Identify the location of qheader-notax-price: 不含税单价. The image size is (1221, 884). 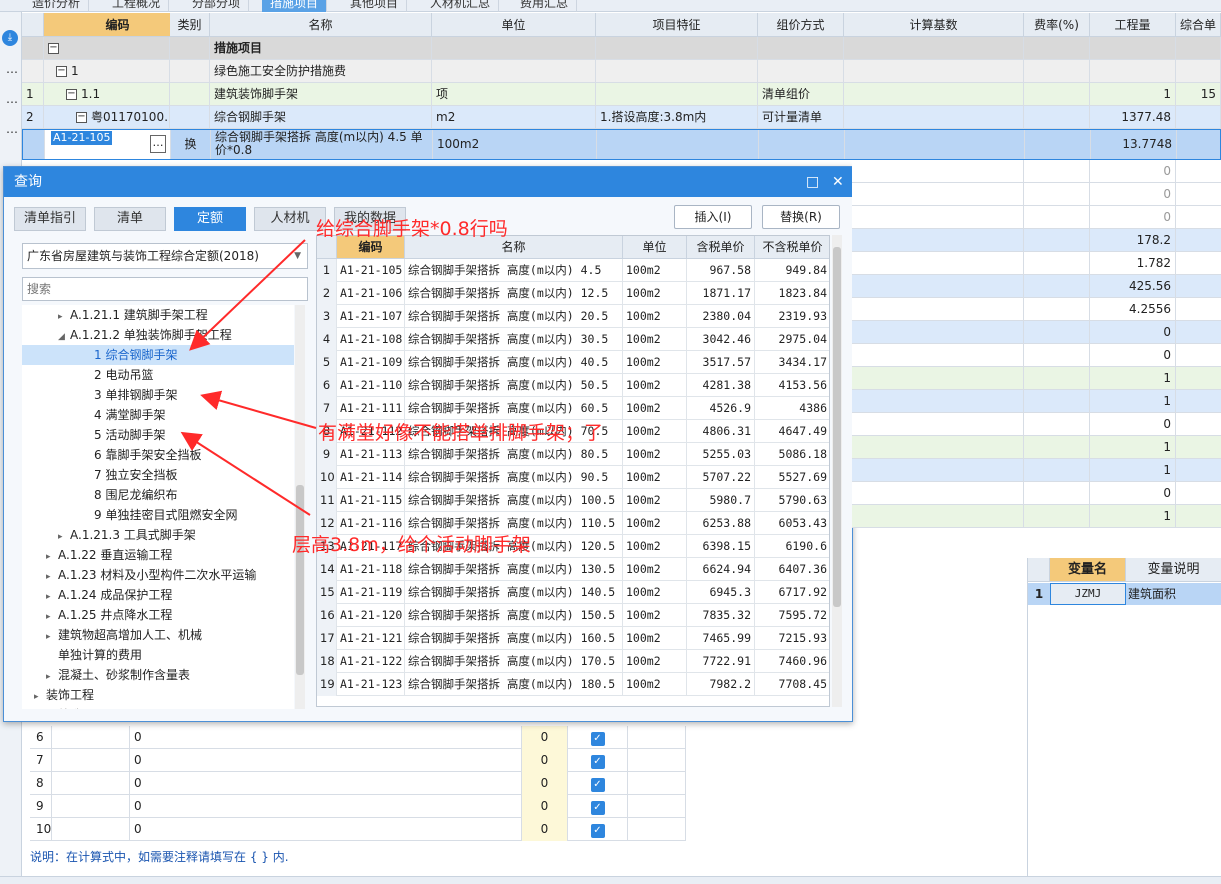
(792, 247).